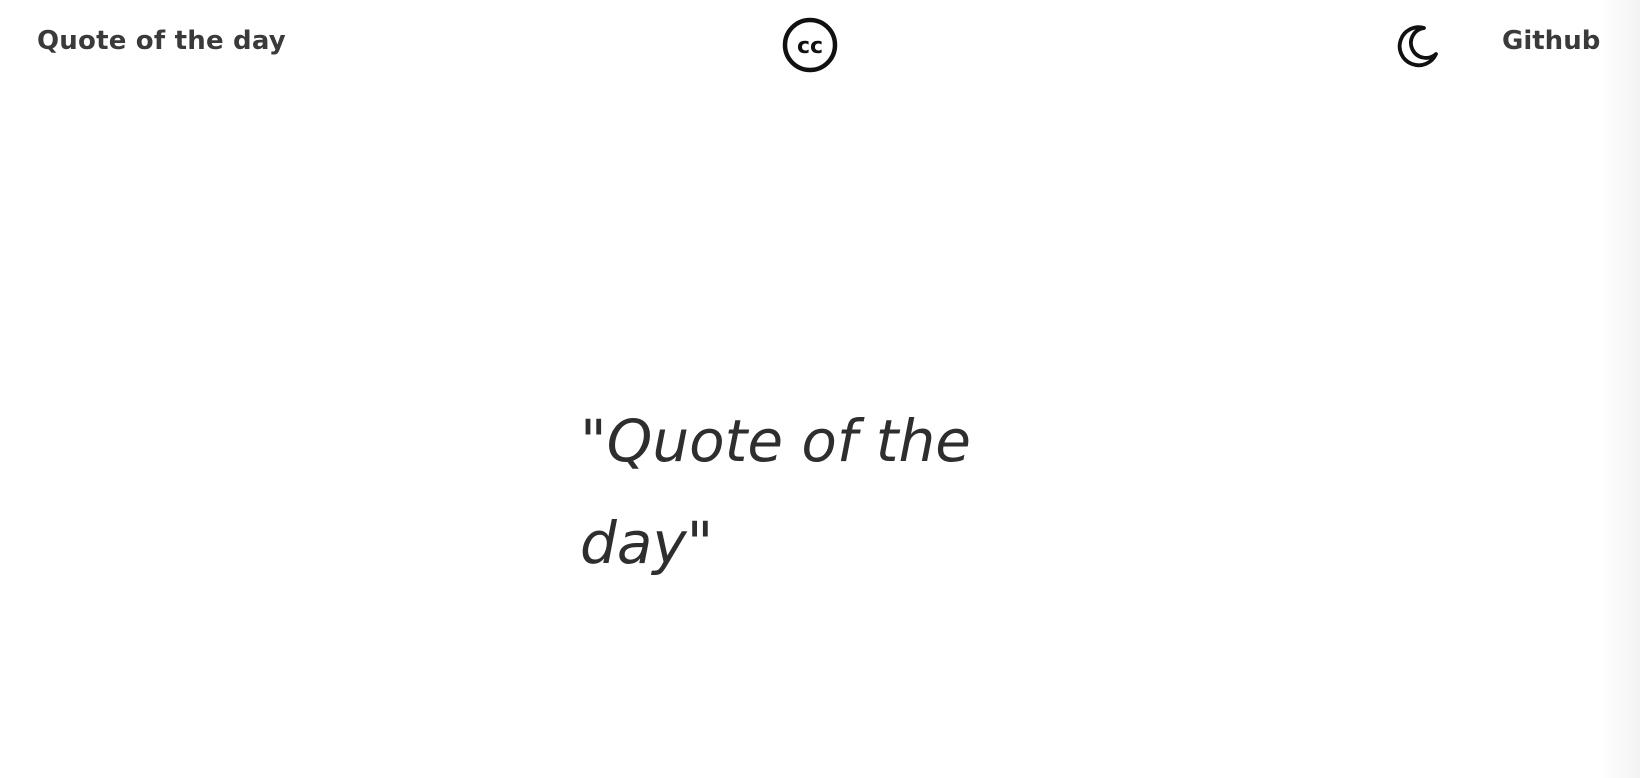 Image resolution: width=1640 pixels, height=778 pixels. I want to click on quote-text: "Quote of the day", so click(775, 492).